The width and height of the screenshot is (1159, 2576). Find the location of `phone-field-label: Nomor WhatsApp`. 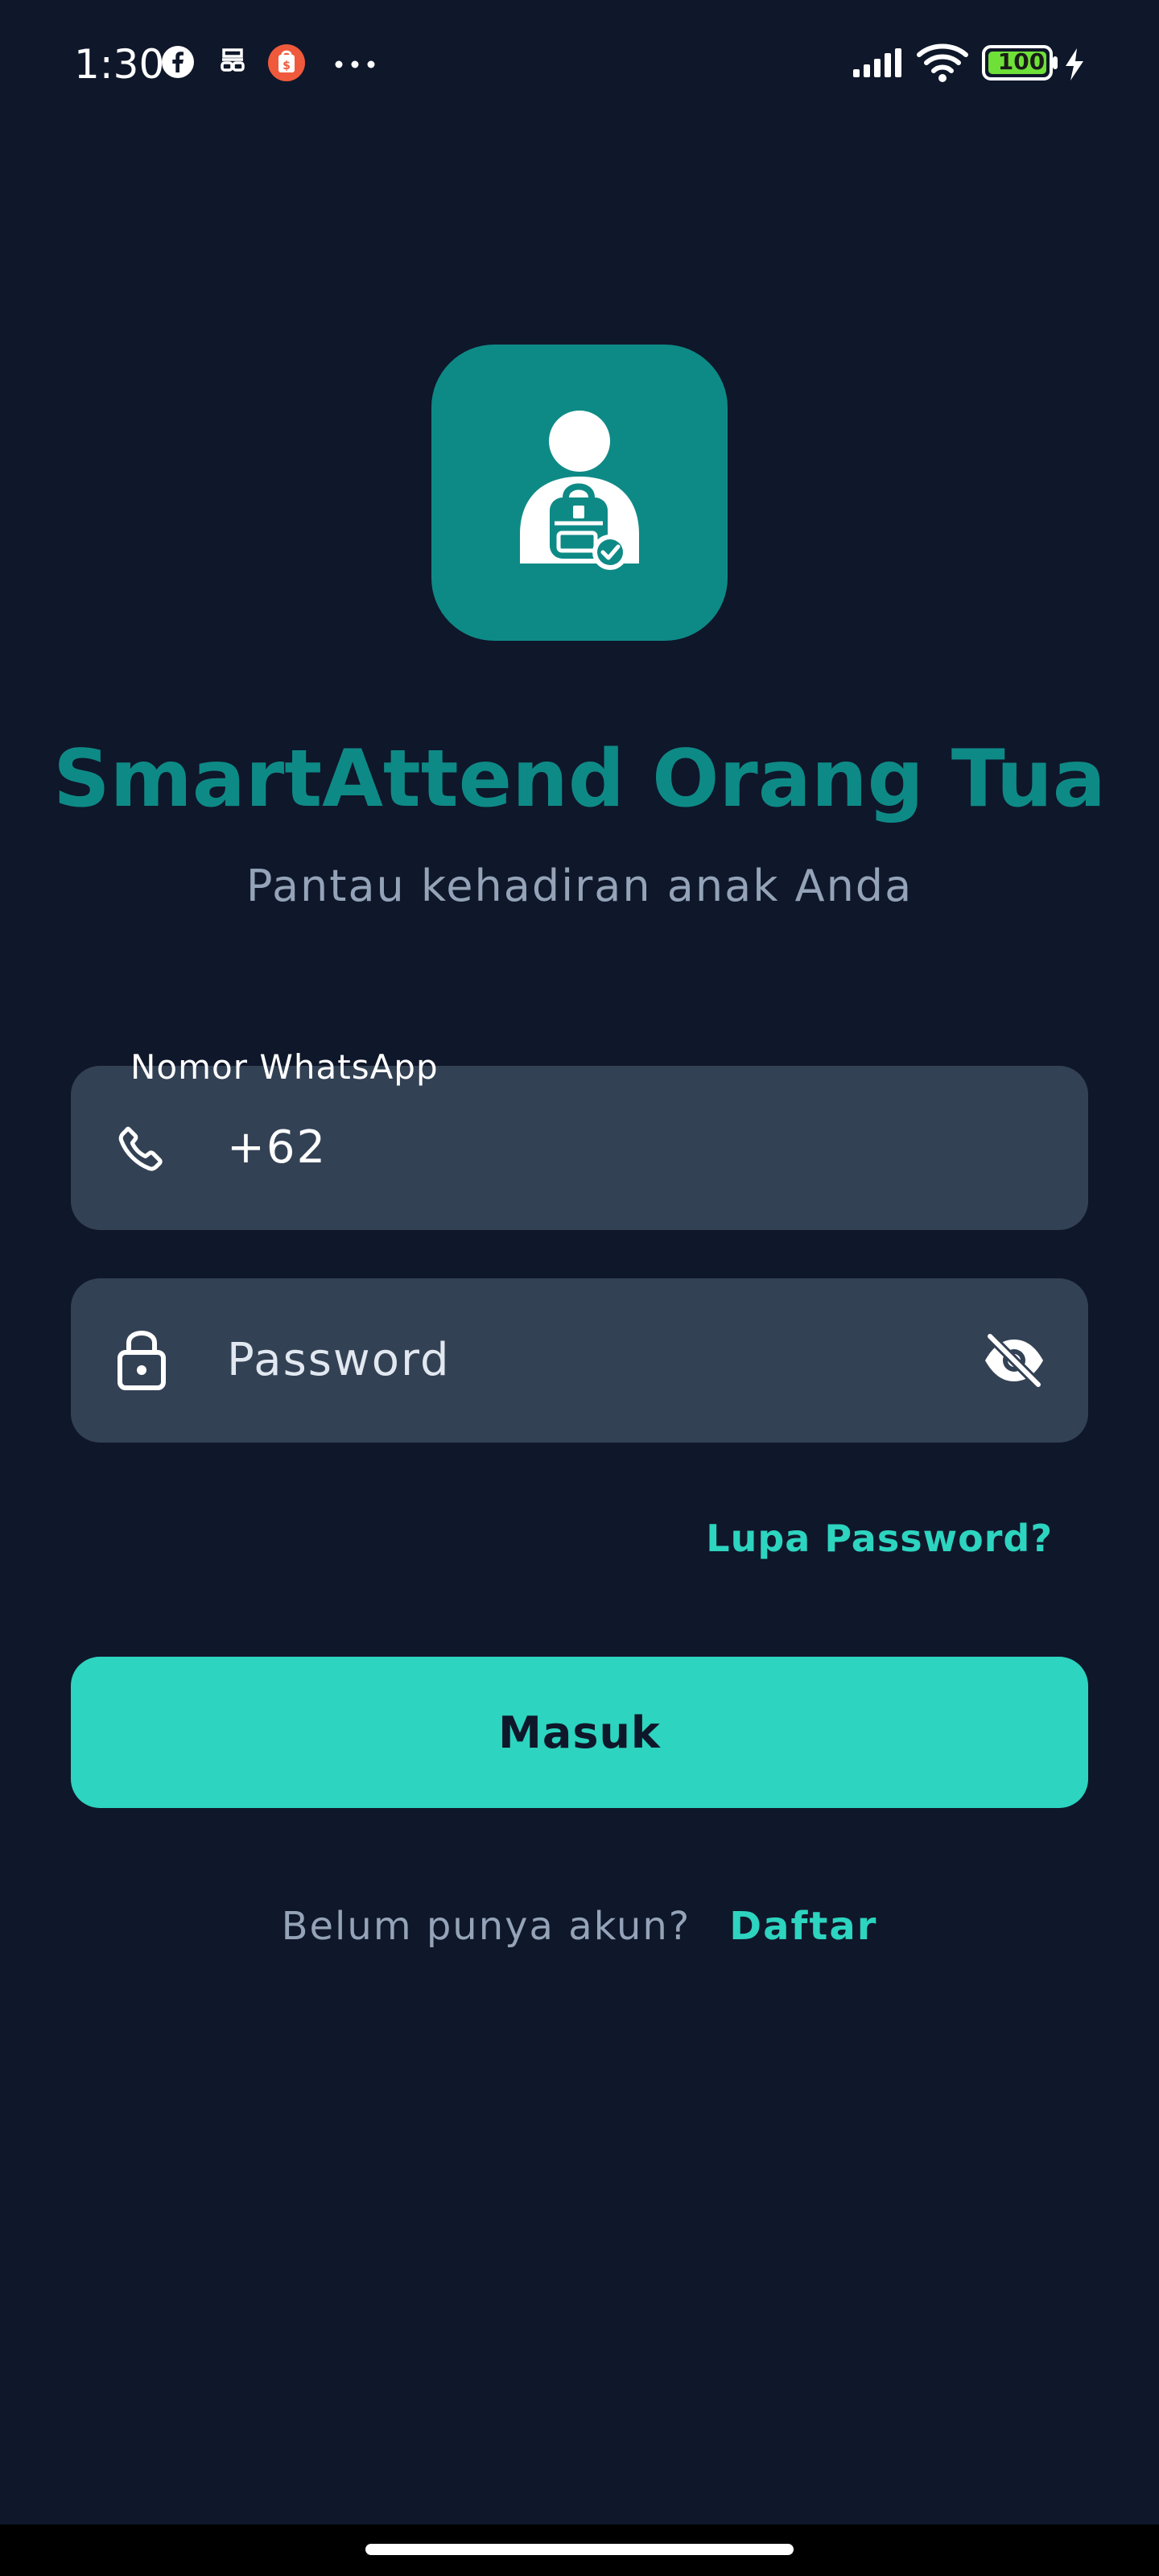

phone-field-label: Nomor WhatsApp is located at coordinates (284, 1067).